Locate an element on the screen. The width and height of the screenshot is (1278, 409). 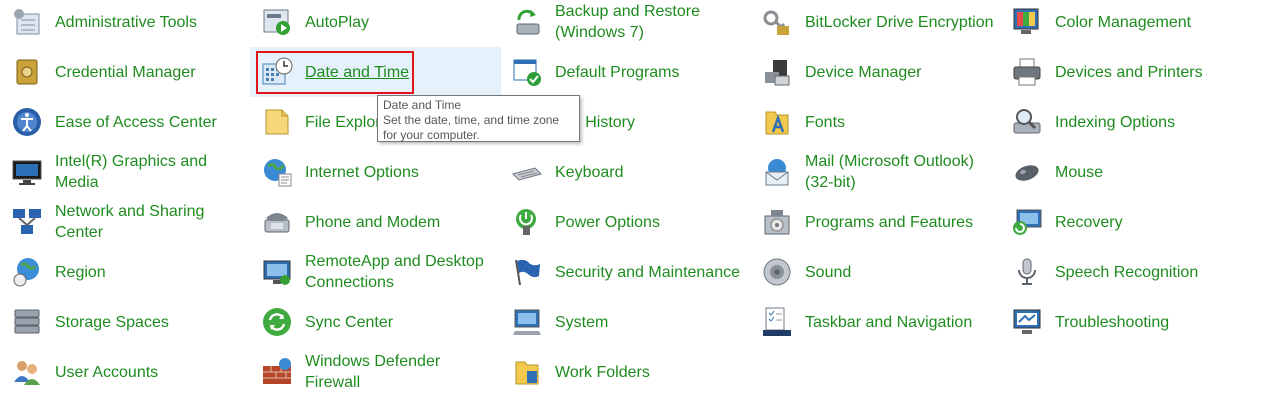
item-label: Fonts is located at coordinates (825, 122).